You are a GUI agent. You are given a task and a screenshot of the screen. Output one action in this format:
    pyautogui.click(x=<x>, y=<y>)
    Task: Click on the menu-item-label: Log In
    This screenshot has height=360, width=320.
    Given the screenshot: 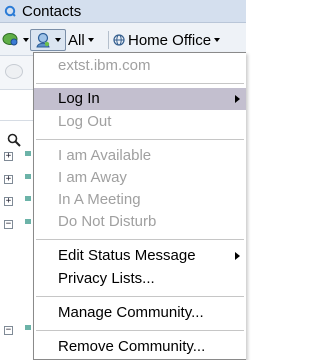 What is the action you would take?
    pyautogui.click(x=79, y=98)
    